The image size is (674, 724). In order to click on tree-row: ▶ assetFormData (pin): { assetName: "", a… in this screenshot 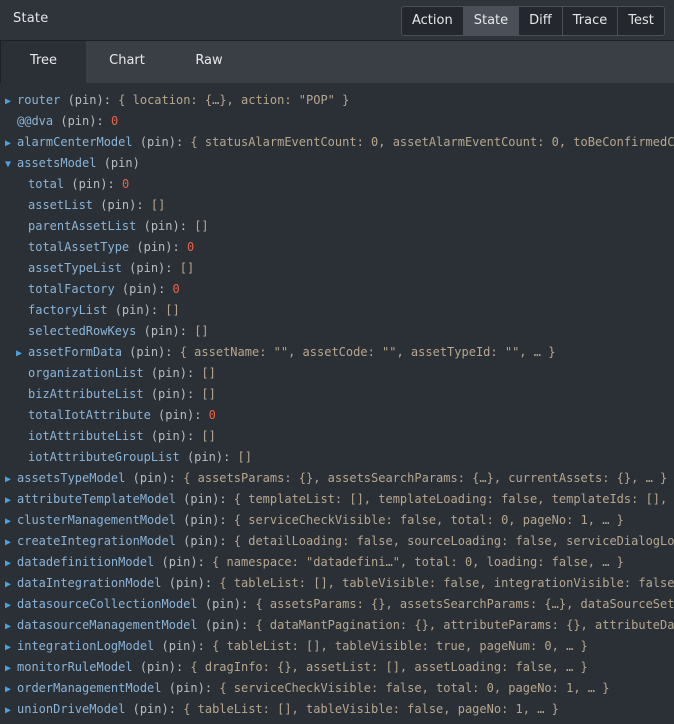, I will do `click(285, 352)`.